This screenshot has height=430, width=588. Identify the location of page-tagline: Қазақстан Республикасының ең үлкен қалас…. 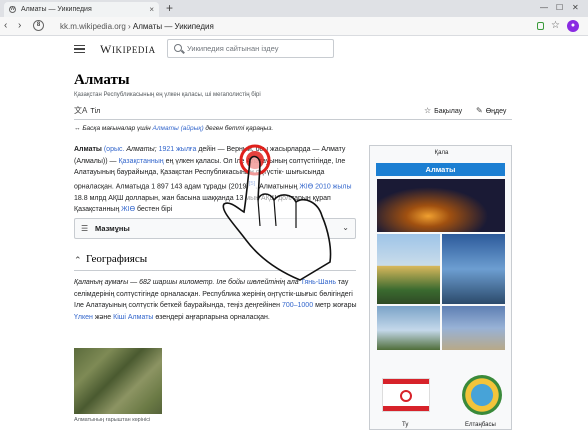
(167, 95).